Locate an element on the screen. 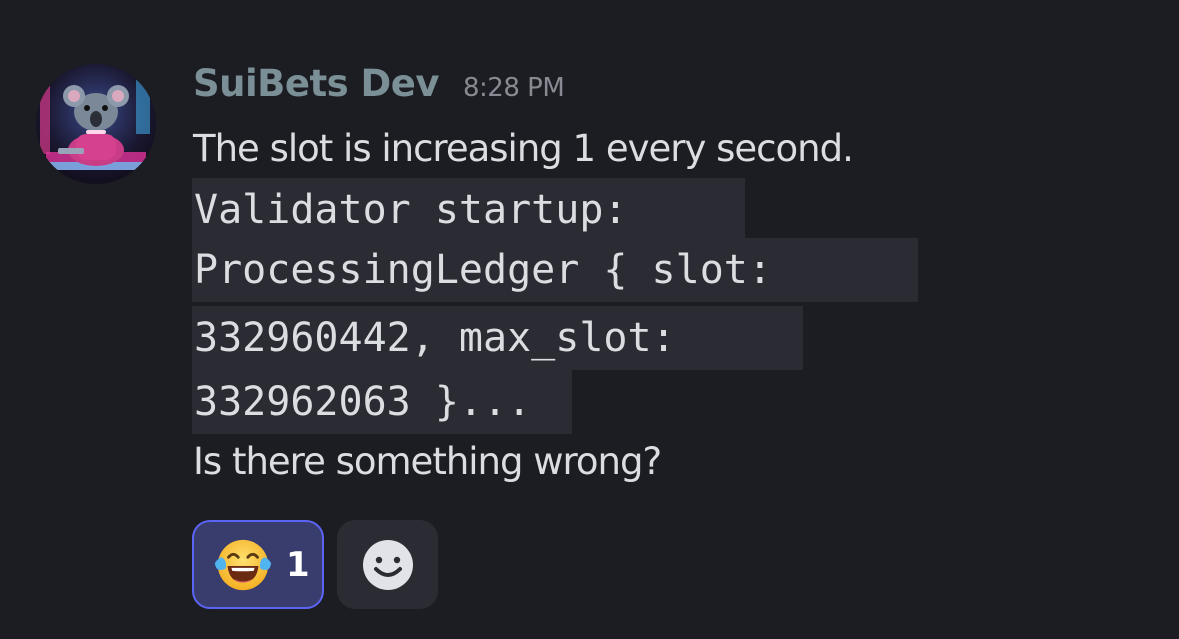  message-text-line: The slot is increasing 1 every second. is located at coordinates (523, 148).